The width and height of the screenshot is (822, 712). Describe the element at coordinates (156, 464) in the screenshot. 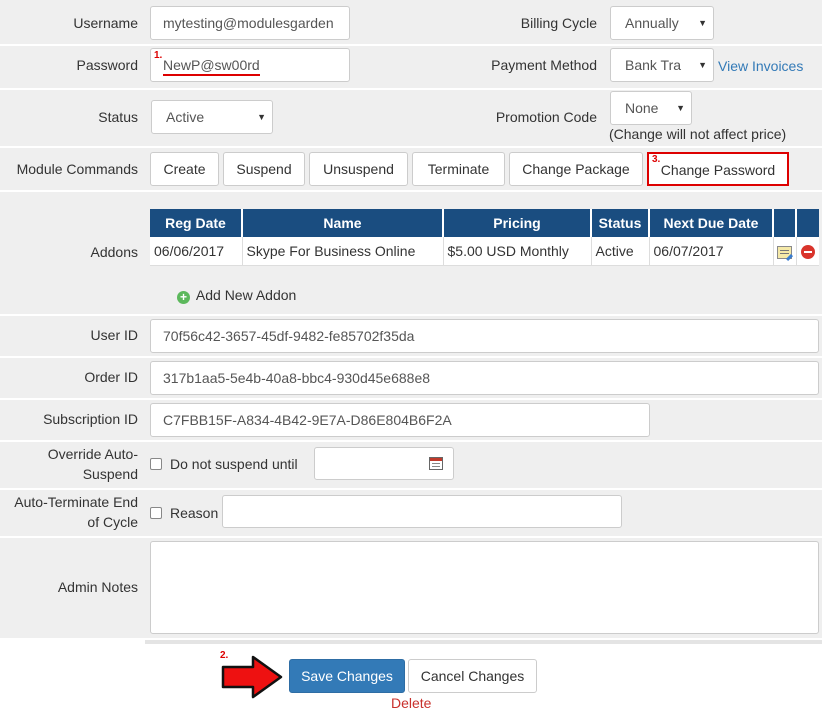

I see `override-suspend-checkbox` at that location.